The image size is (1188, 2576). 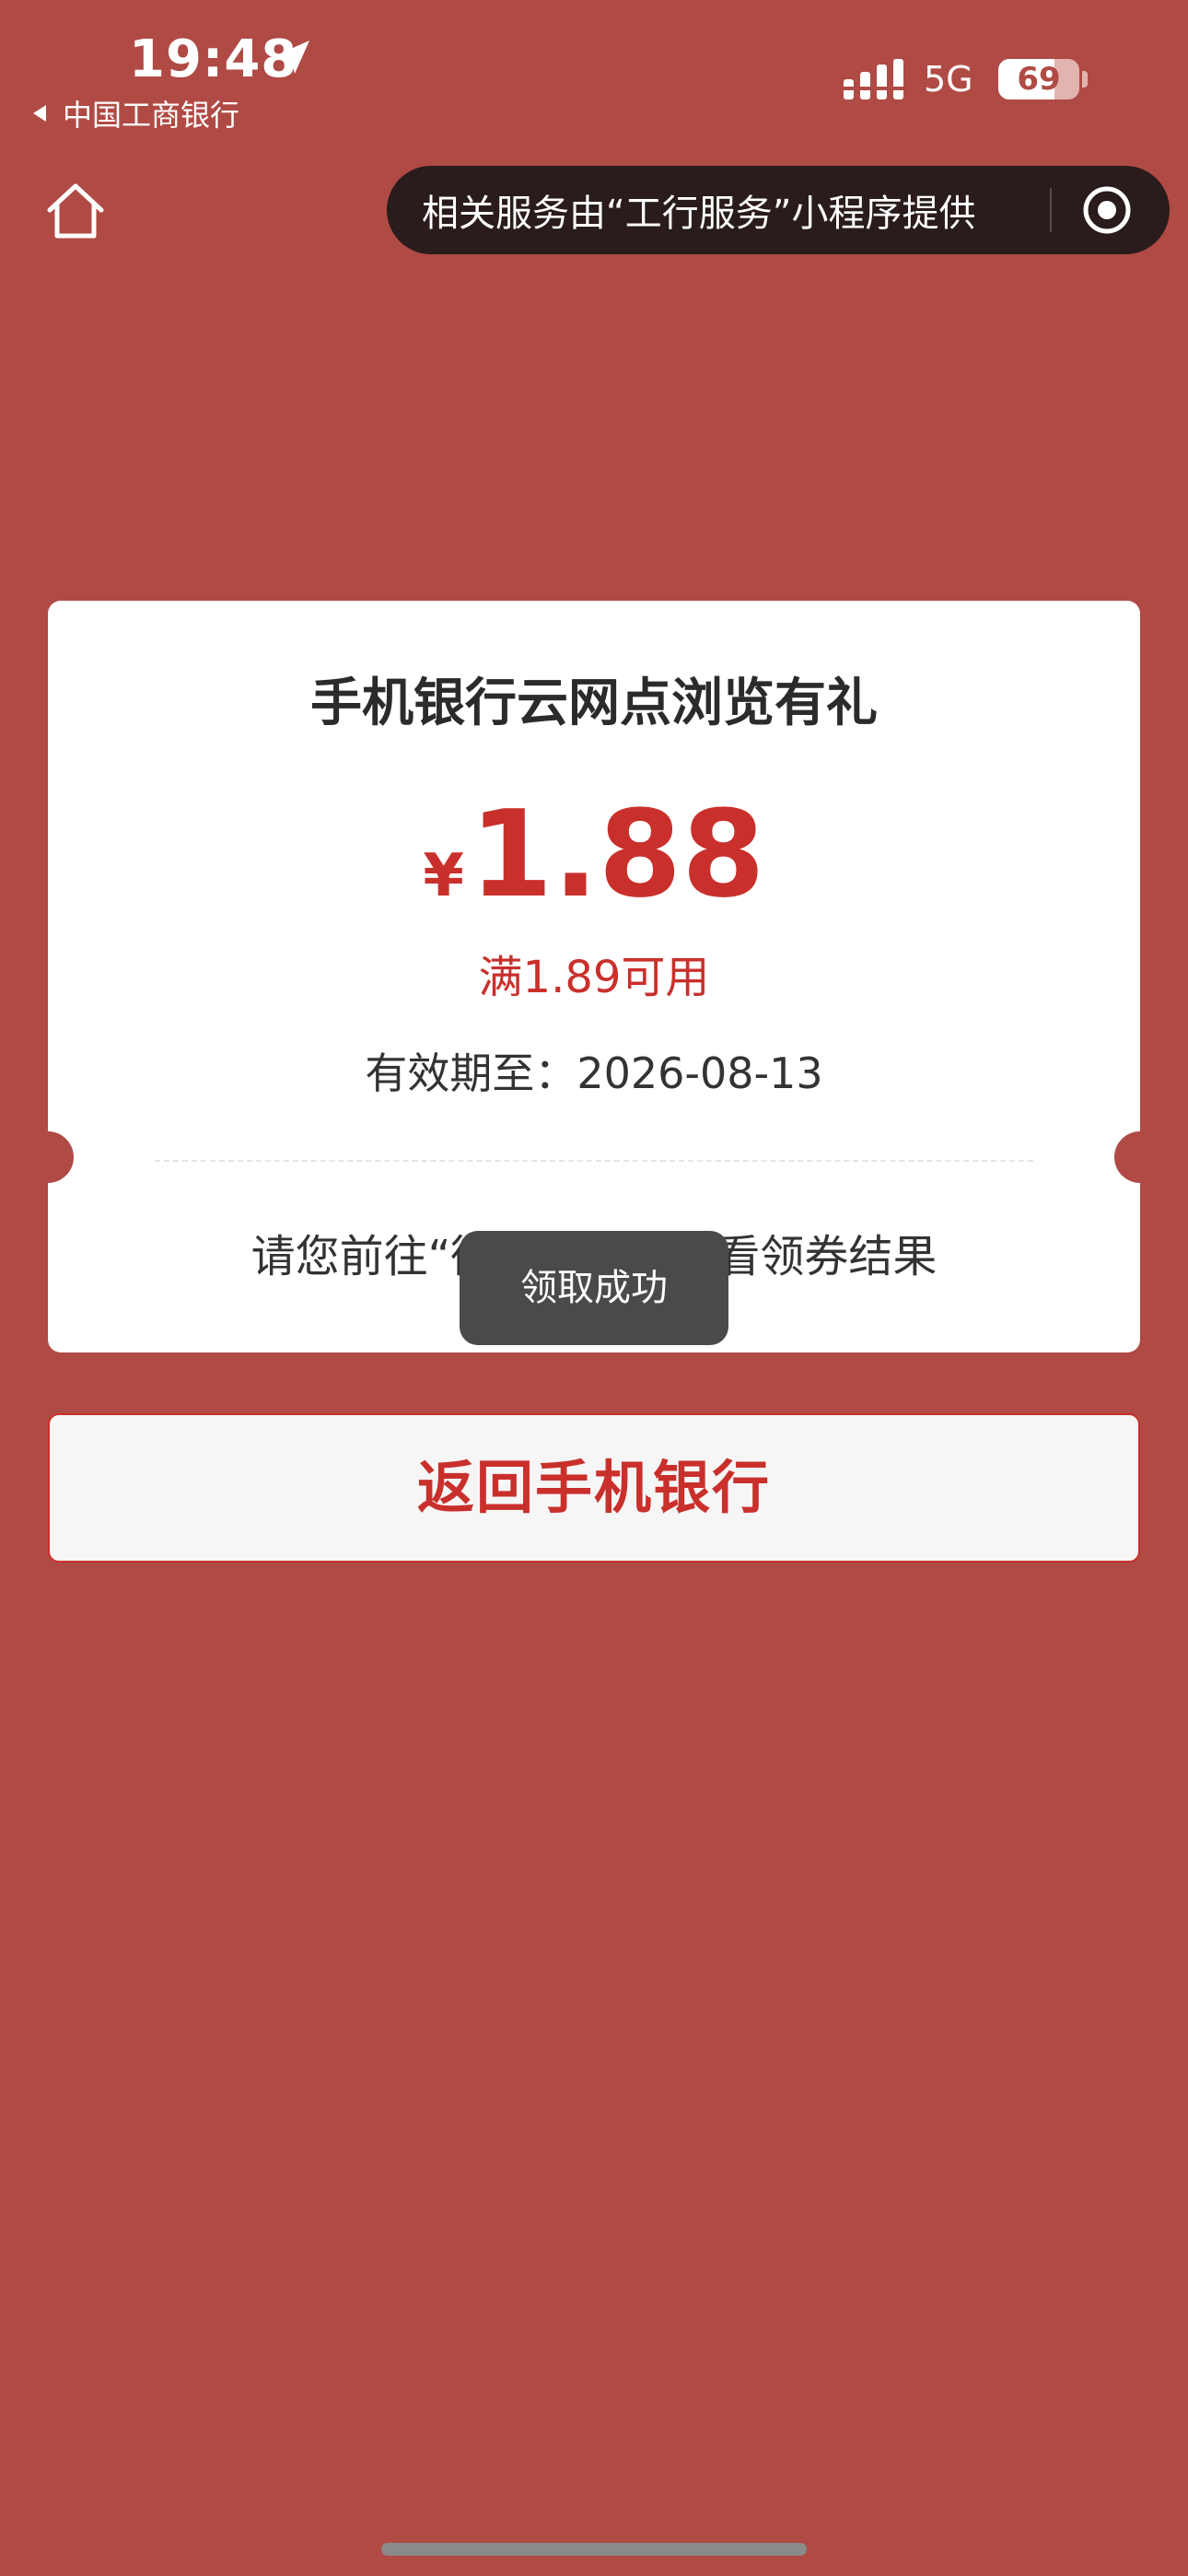 I want to click on coupon-amount: ¥1.88, so click(x=594, y=872).